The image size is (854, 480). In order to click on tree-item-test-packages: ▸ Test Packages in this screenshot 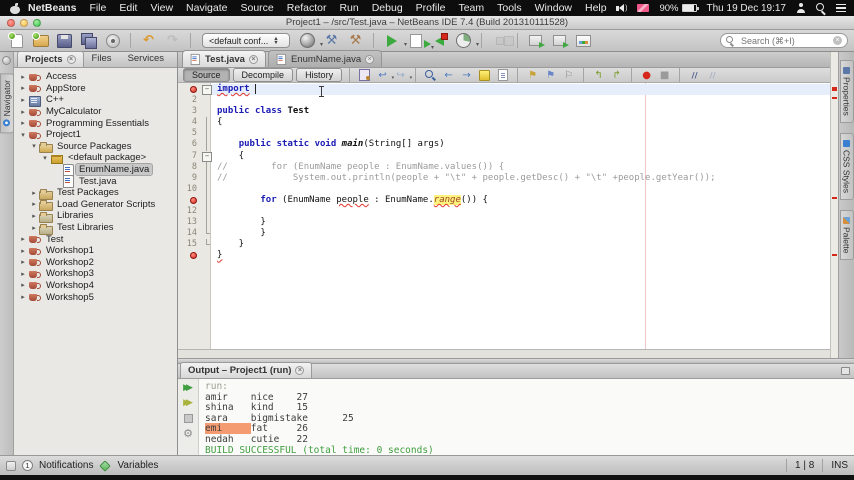, I will do `click(95, 193)`.